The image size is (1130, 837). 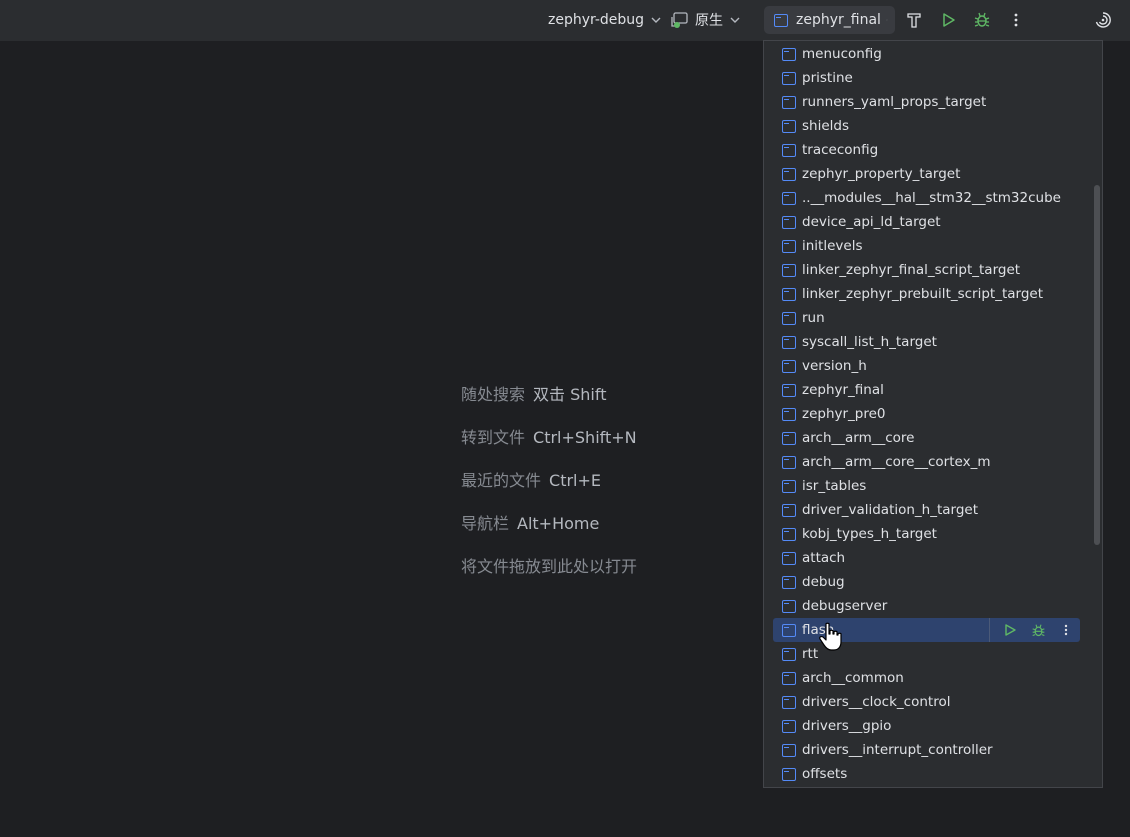 I want to click on run-config-item-label: ..__modules__hal__stm32__stm32cube, so click(x=931, y=198).